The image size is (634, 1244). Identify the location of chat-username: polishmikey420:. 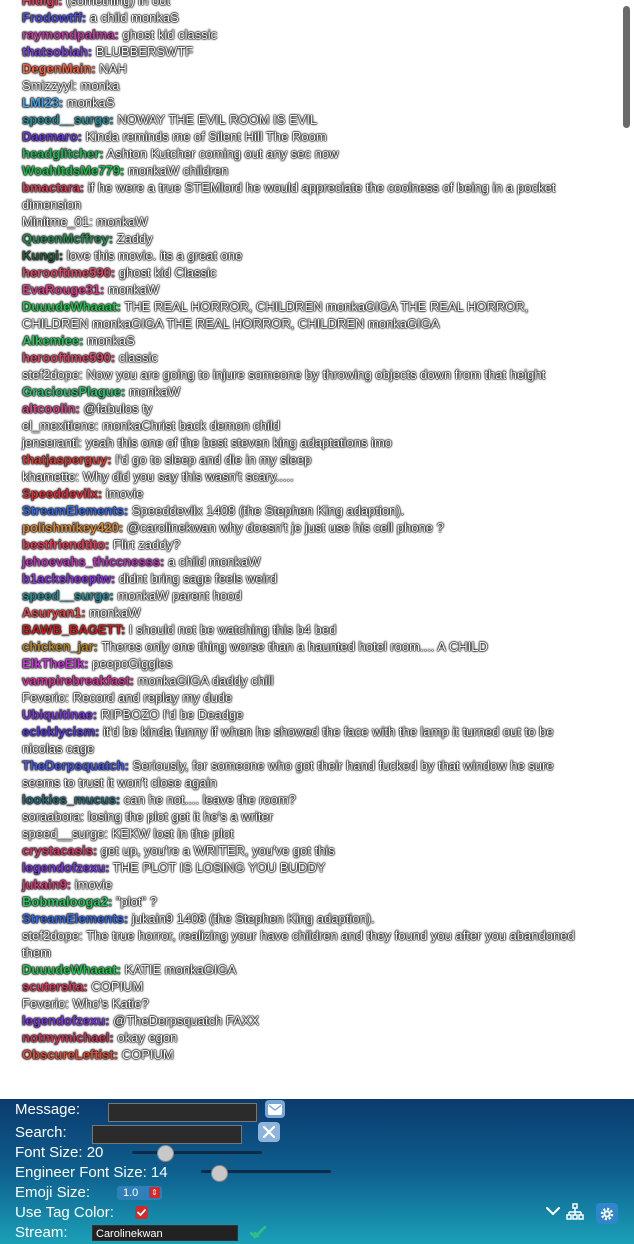
(72, 527).